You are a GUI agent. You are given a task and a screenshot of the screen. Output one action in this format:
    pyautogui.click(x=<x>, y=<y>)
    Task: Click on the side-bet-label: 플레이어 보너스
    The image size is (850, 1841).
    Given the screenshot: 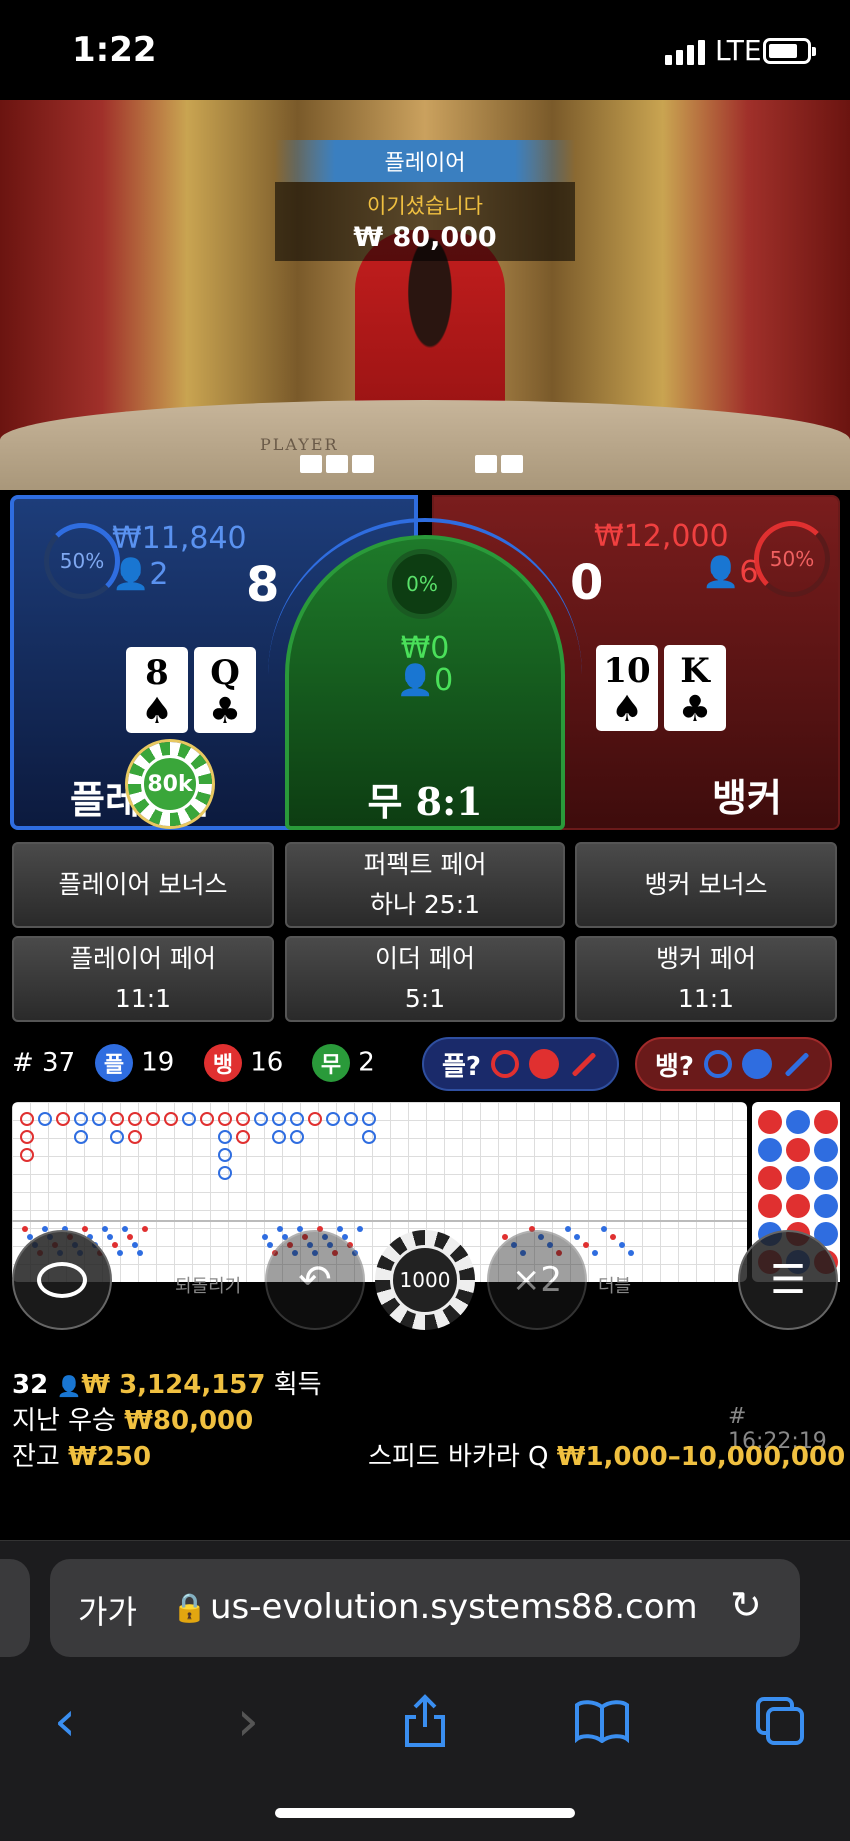 What is the action you would take?
    pyautogui.click(x=143, y=884)
    